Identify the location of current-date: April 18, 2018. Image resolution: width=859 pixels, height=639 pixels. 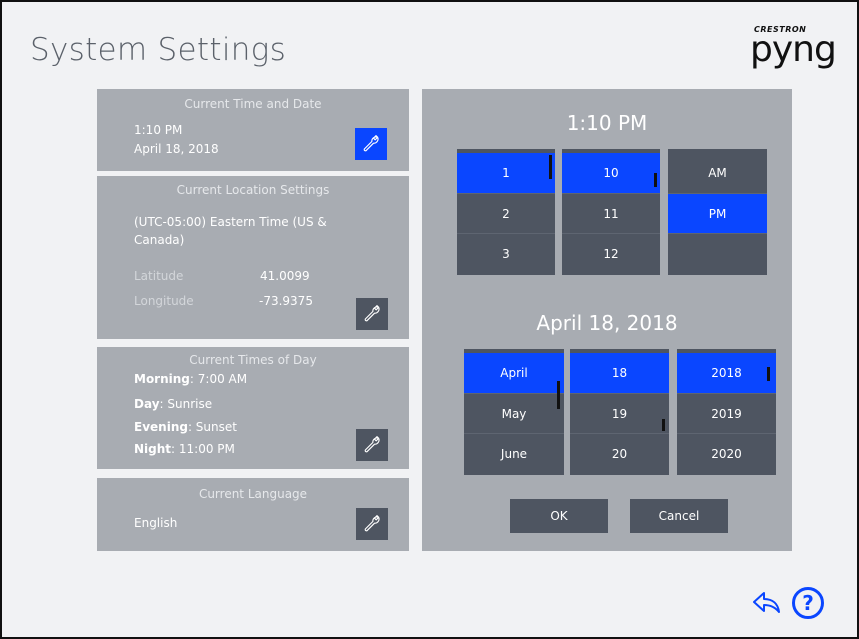
(176, 149).